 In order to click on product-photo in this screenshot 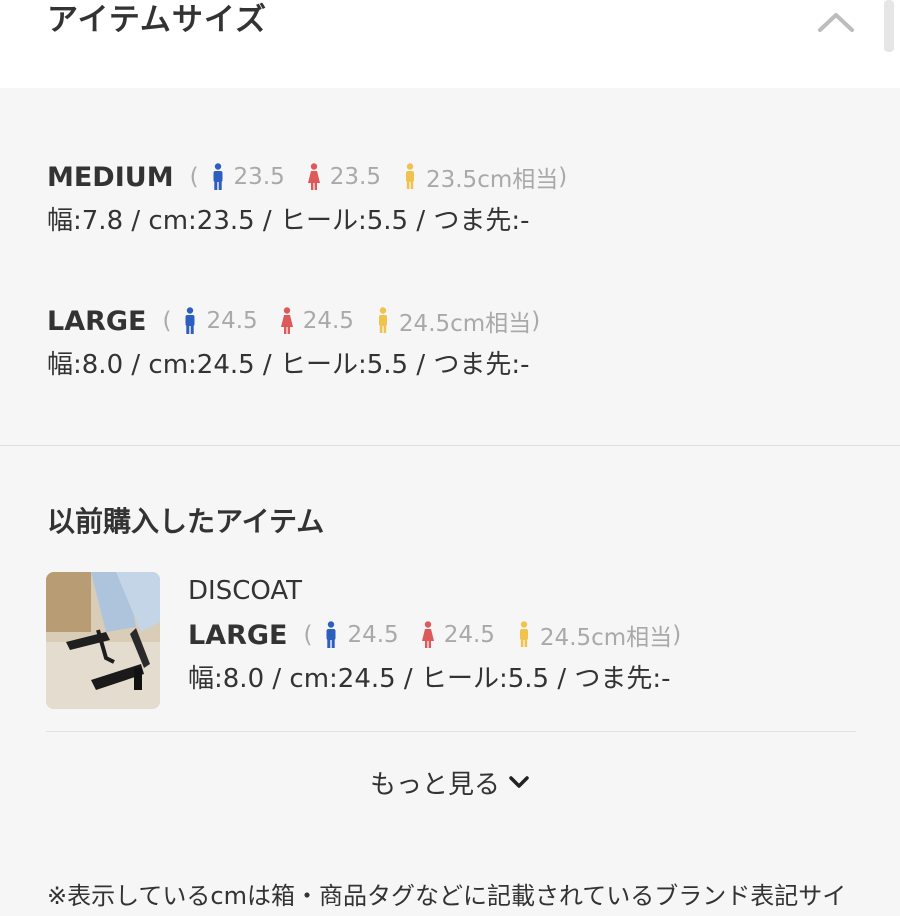, I will do `click(103, 640)`.